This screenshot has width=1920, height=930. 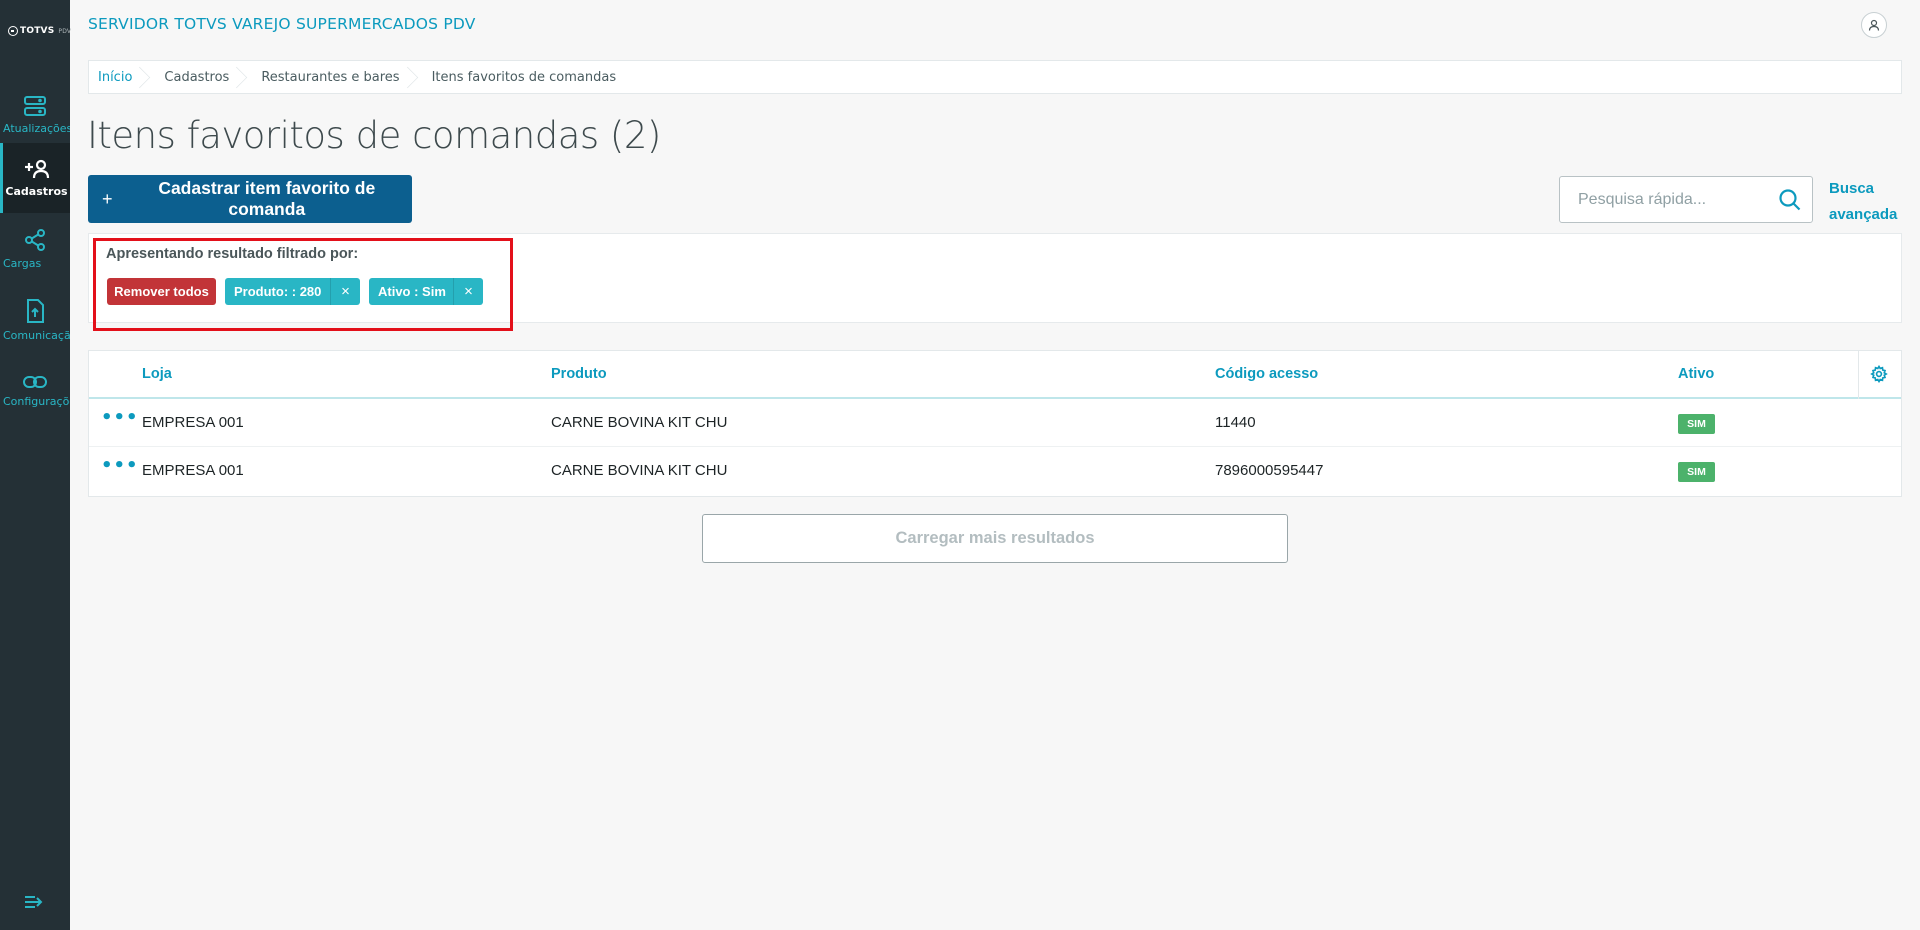 What do you see at coordinates (36, 128) in the screenshot?
I see `sidebar-item-label: Atualizações` at bounding box center [36, 128].